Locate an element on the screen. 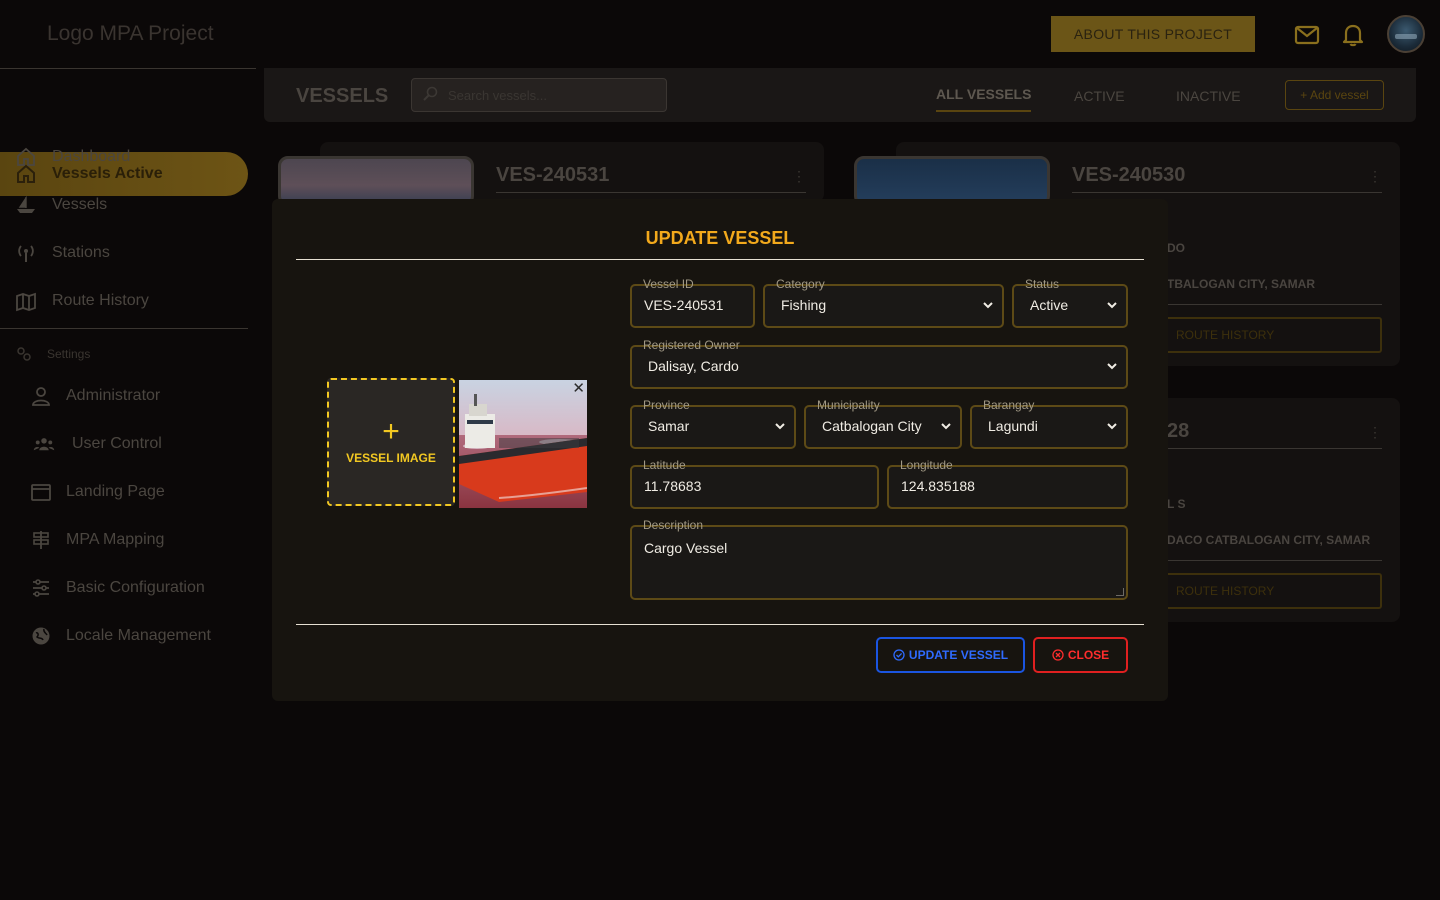 The image size is (1440, 900). sidebar-item-dashboard: Dashboard is located at coordinates (72, 157).